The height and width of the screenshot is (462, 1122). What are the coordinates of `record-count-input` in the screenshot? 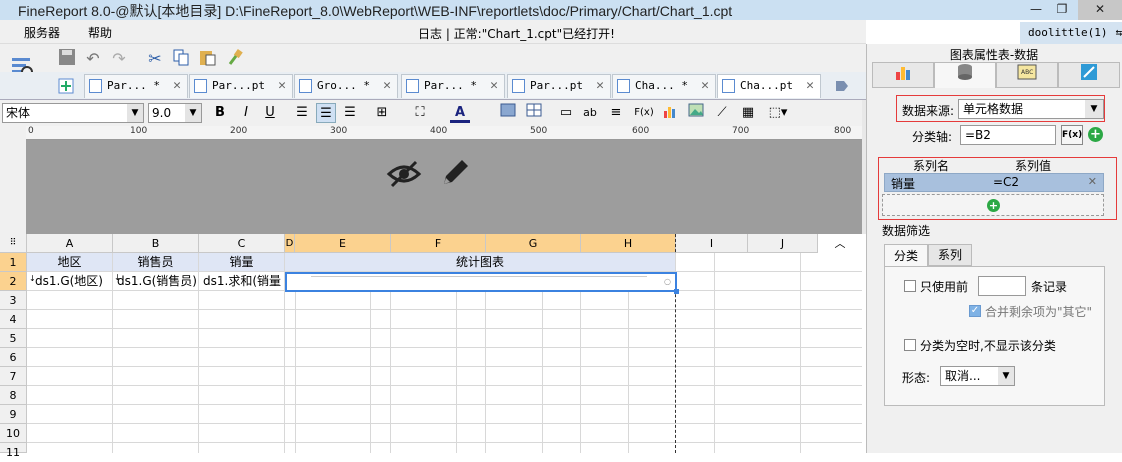 It's located at (1002, 286).